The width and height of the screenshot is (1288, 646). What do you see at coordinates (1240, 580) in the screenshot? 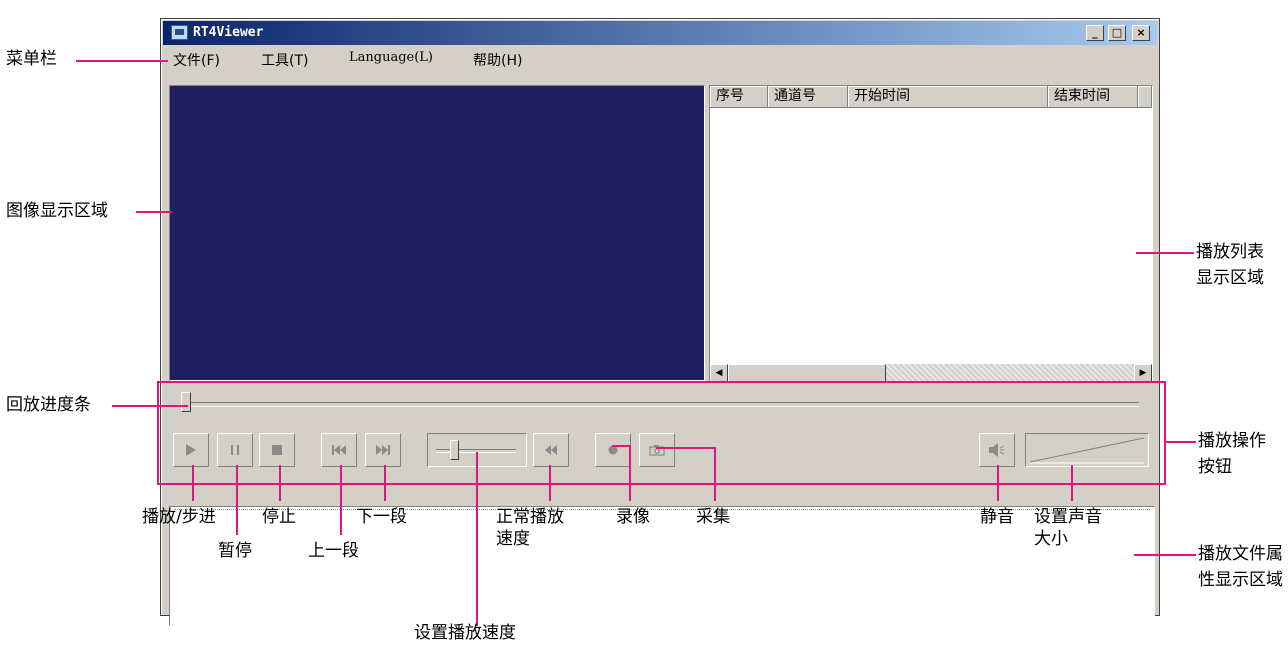
I see `annotation-props-2: 性显示区域` at bounding box center [1240, 580].